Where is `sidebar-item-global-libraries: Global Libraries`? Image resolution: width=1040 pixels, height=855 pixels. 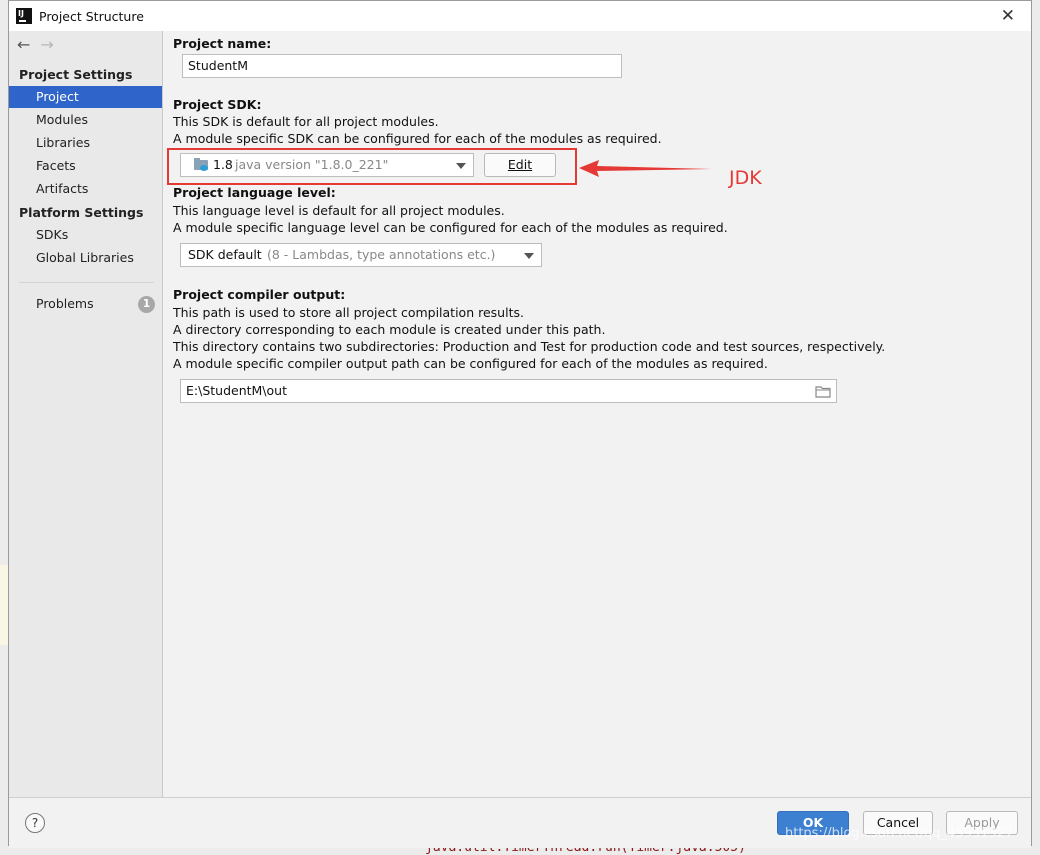 sidebar-item-global-libraries: Global Libraries is located at coordinates (85, 258).